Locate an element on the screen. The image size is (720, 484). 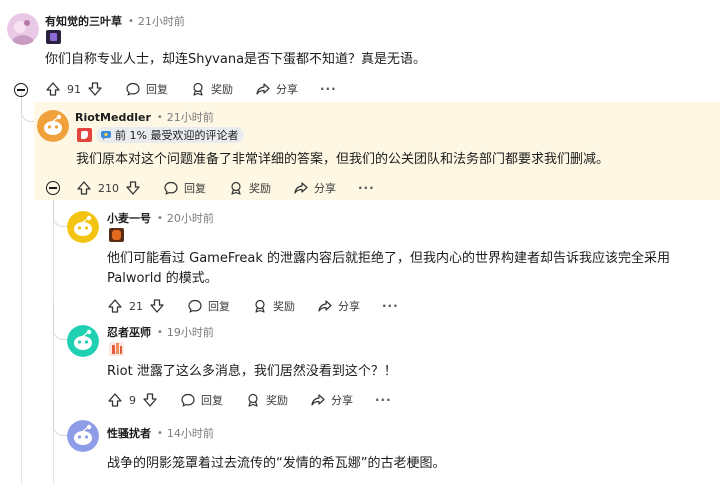
comment-author: 小麦一号 is located at coordinates (129, 218).